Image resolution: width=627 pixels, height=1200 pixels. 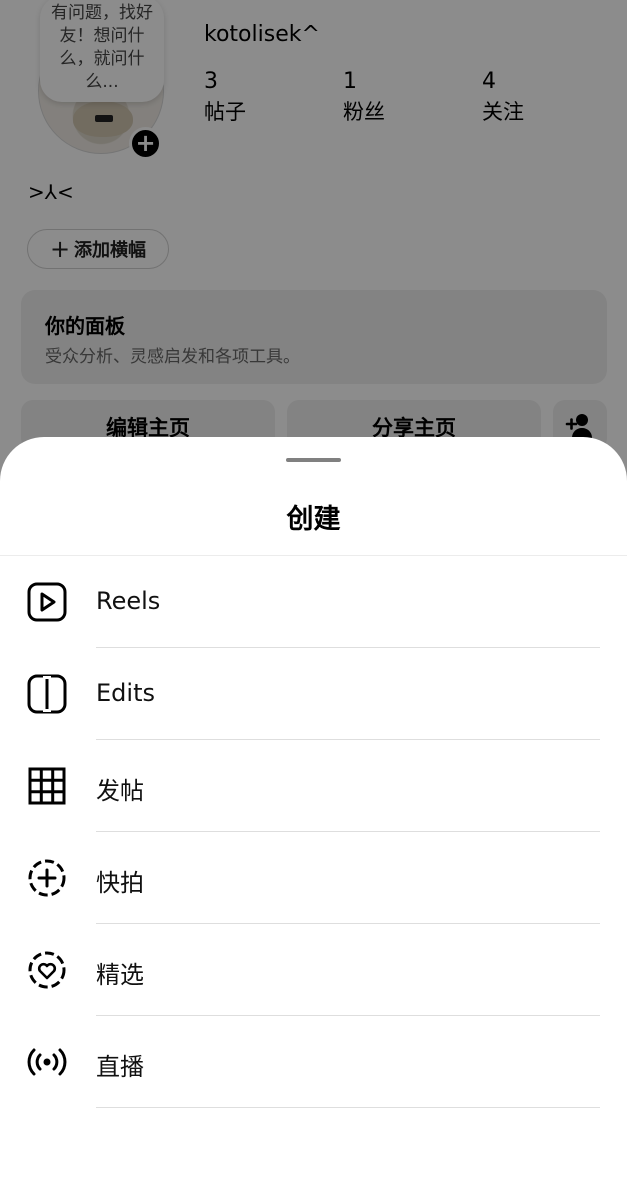 I want to click on highlight-heart-icon, so click(x=47, y=970).